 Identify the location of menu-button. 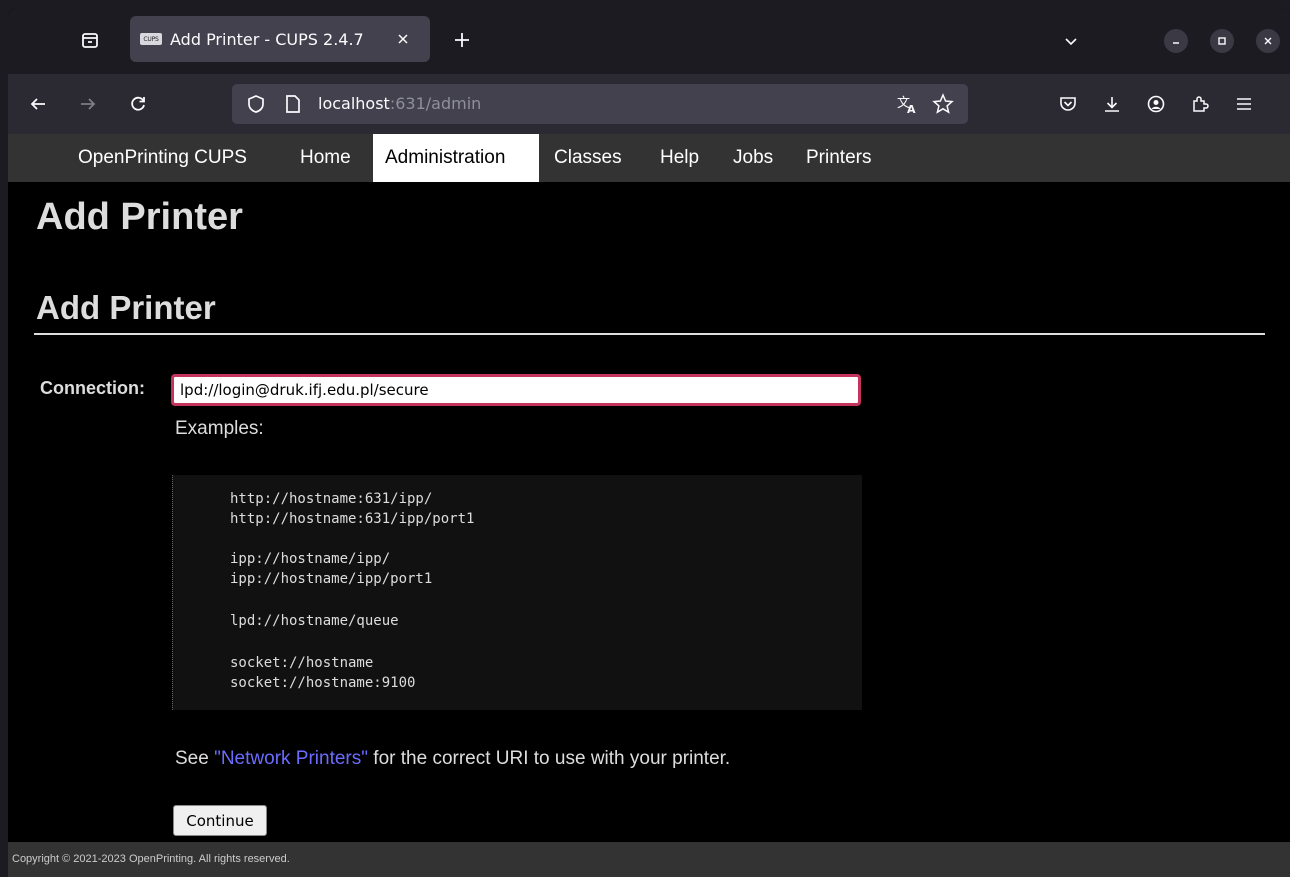
(1244, 104).